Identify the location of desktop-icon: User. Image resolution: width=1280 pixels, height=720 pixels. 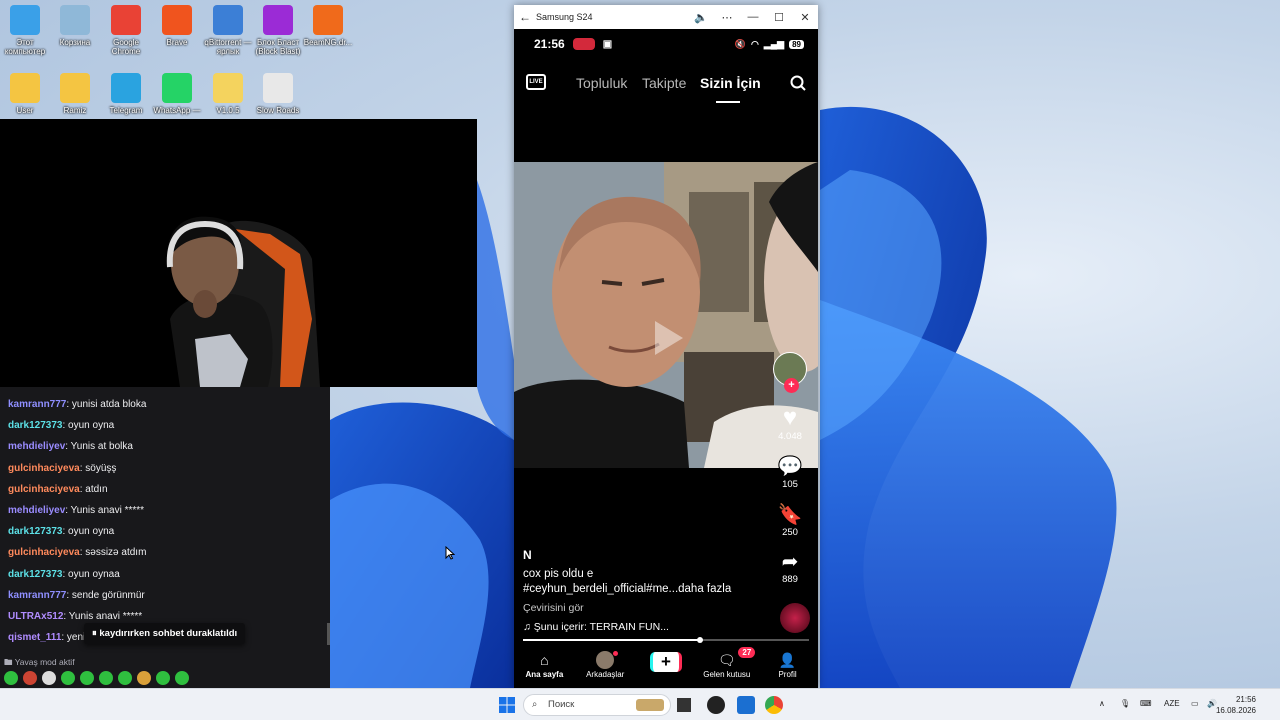
(26, 94).